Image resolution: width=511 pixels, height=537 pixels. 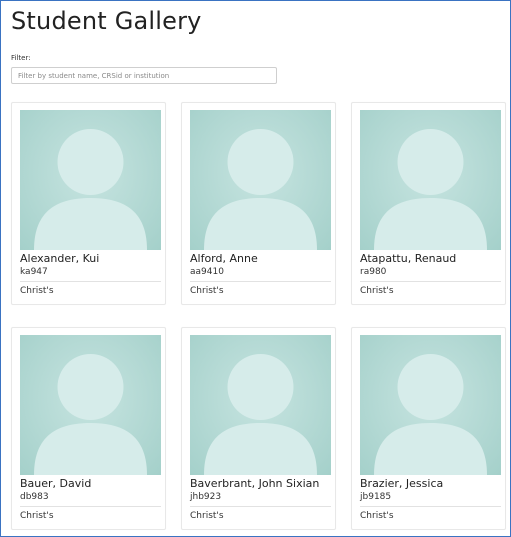 I want to click on student-name: Bauer, David, so click(x=55, y=483).